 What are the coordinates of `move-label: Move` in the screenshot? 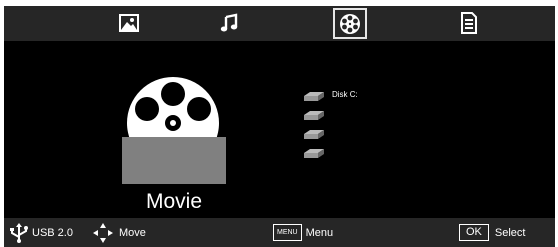 It's located at (132, 232).